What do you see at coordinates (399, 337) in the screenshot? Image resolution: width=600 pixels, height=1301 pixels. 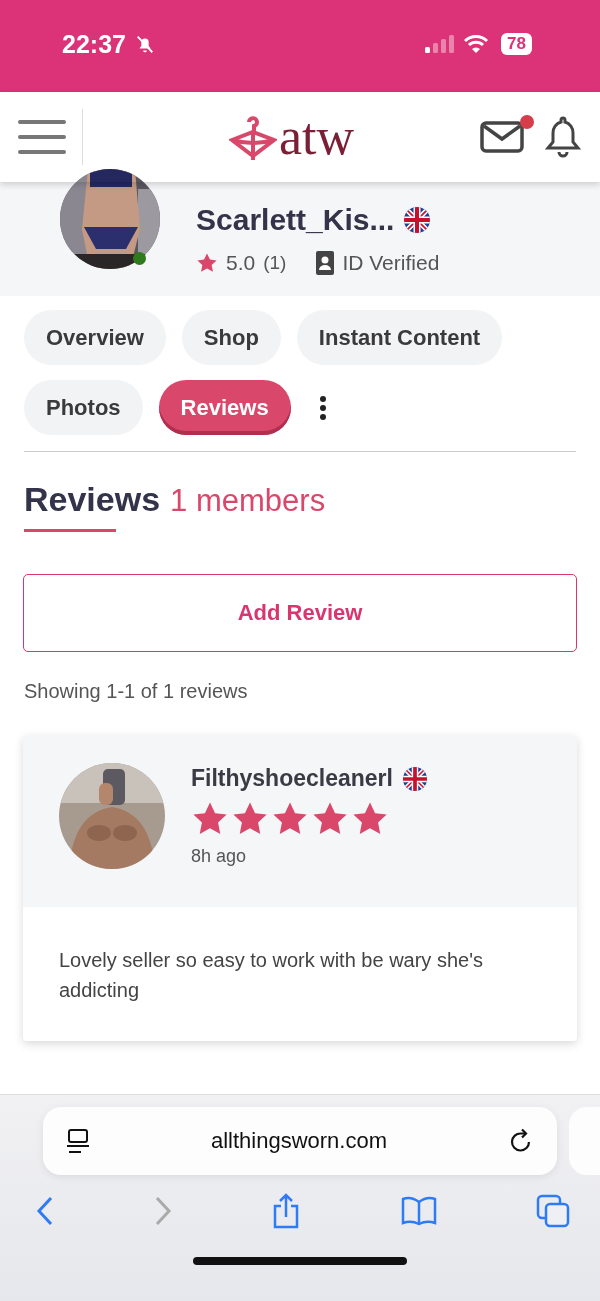 I see `profile-tab: Instant Content` at bounding box center [399, 337].